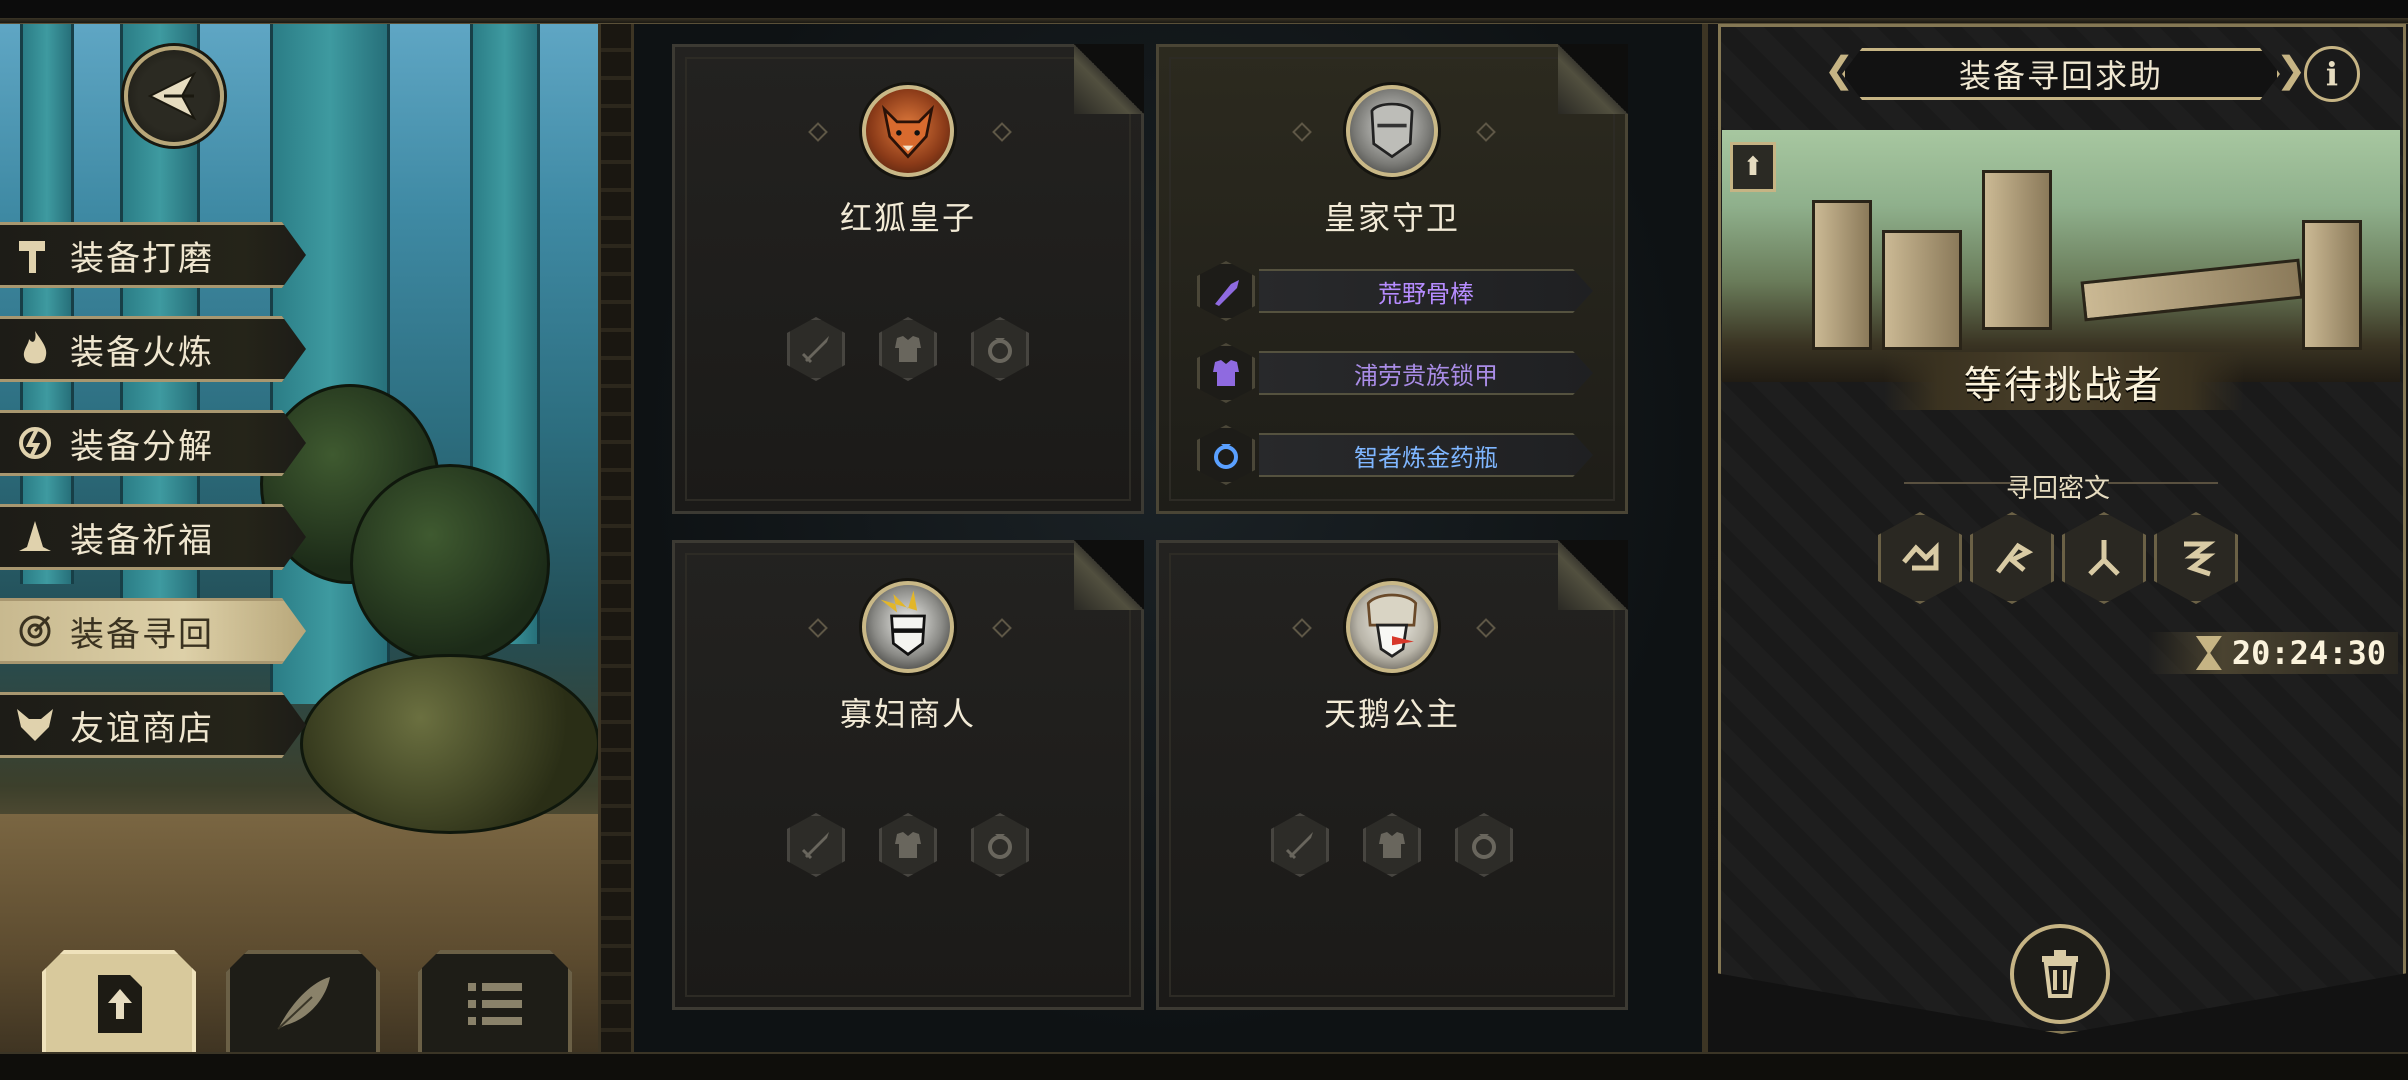 Image resolution: width=2408 pixels, height=1080 pixels. Describe the element at coordinates (35, 537) in the screenshot. I see `praying-hands-icon` at that location.